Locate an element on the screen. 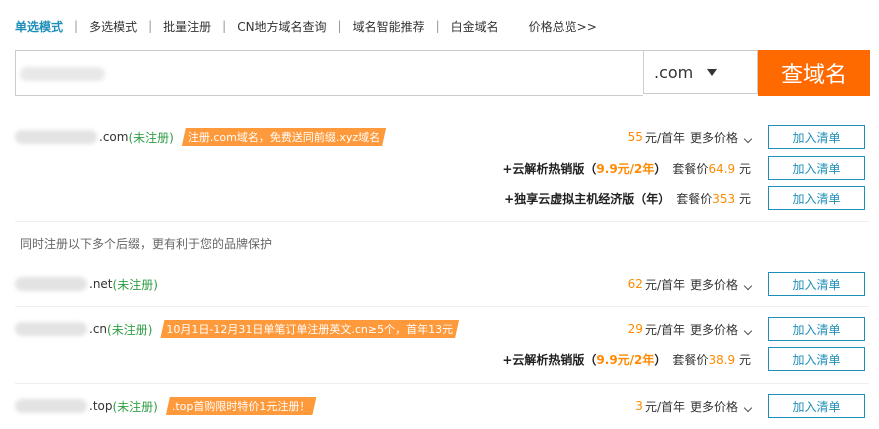 This screenshot has width=879, height=429. package-offer: +云解析热销版（9.9元/2年） 套餐价64.9 元 加入清单 is located at coordinates (683, 168).